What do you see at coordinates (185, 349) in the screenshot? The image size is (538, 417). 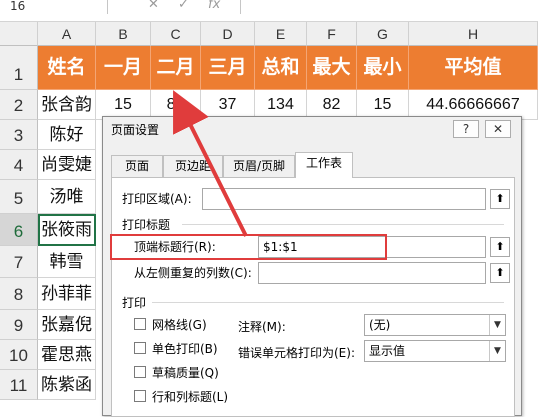 I see `black-and-white-label: 单色打印(B)` at bounding box center [185, 349].